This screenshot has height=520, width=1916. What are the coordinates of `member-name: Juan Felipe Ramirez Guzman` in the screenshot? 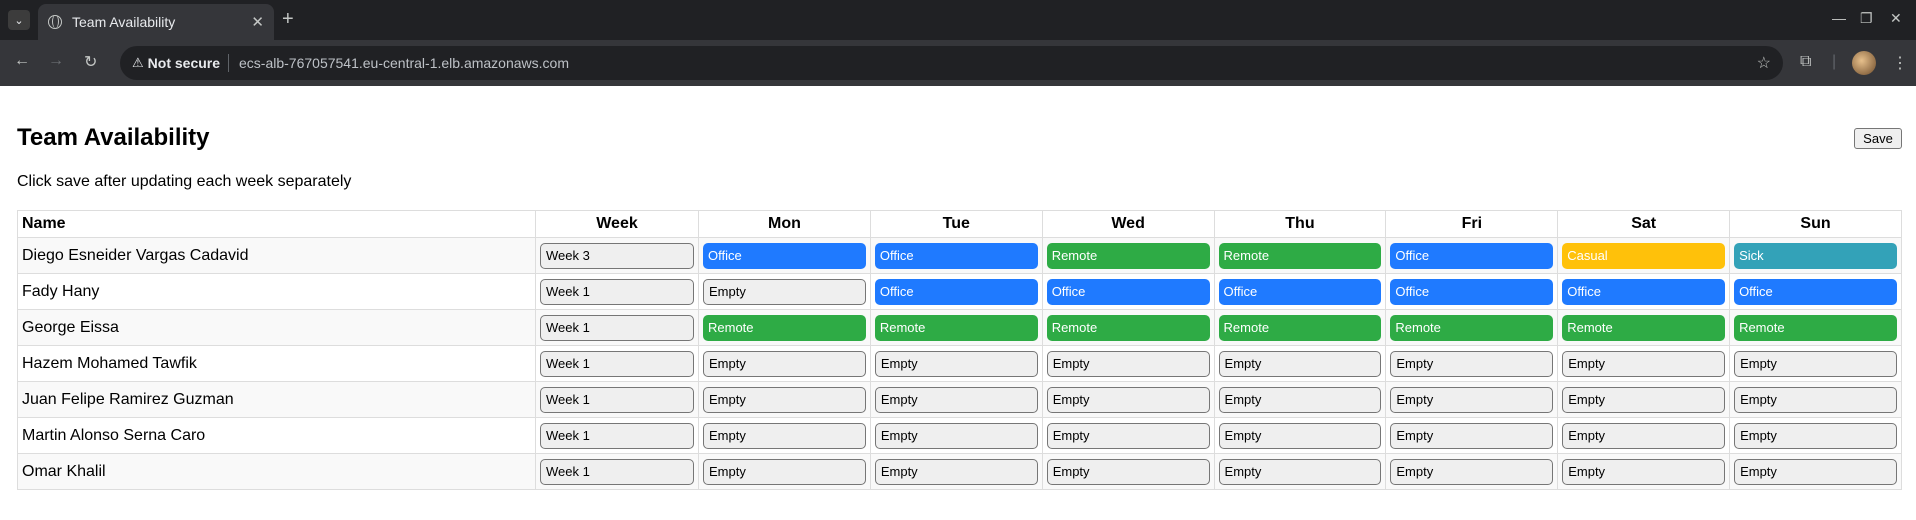 It's located at (276, 399).